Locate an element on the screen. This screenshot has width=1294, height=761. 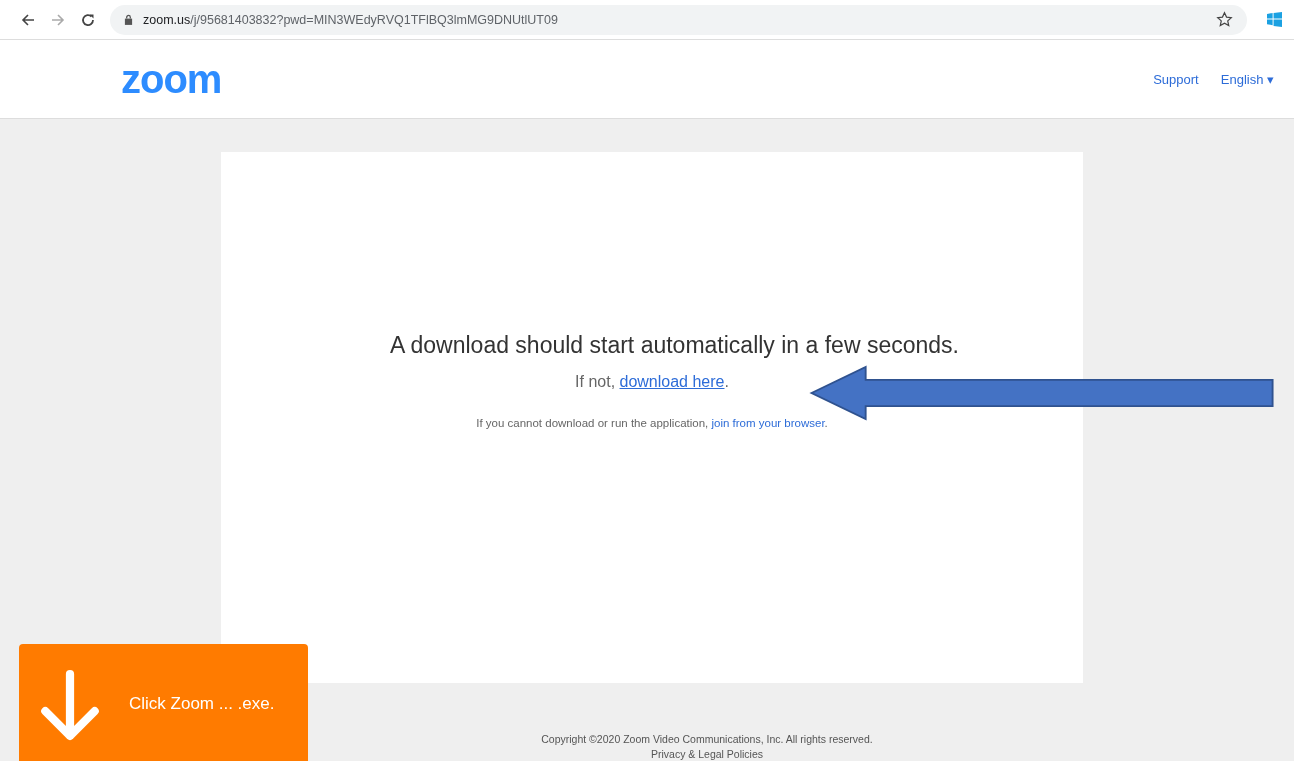
download-heading: A download should start automatically in a few seconds. is located at coordinates (674, 345).